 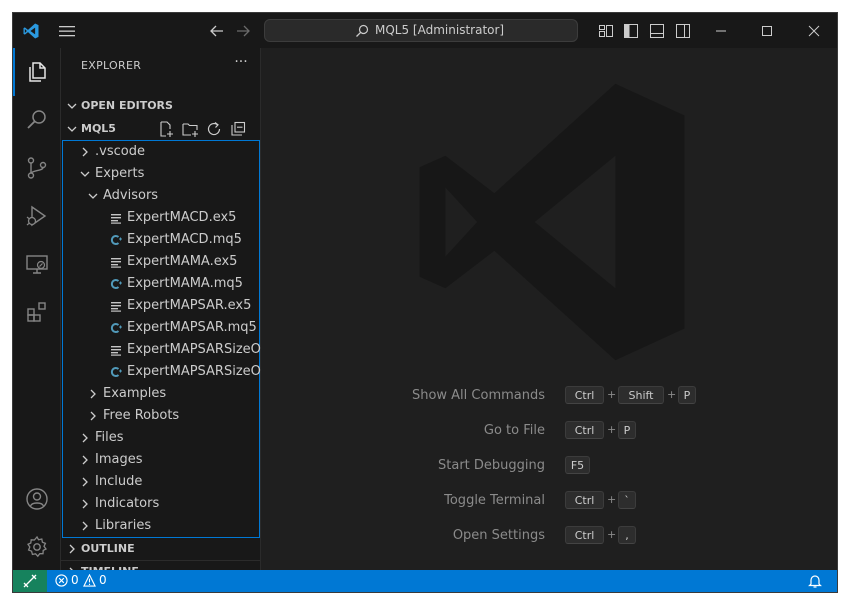 I want to click on tree-folder-row: .vscode, so click(x=161, y=152).